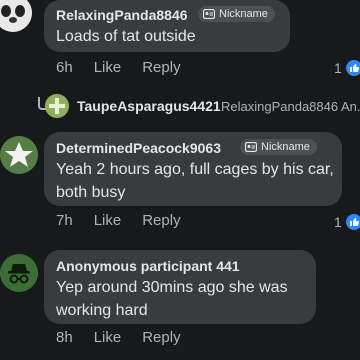  I want to click on reply-avatar, so click(57, 106).